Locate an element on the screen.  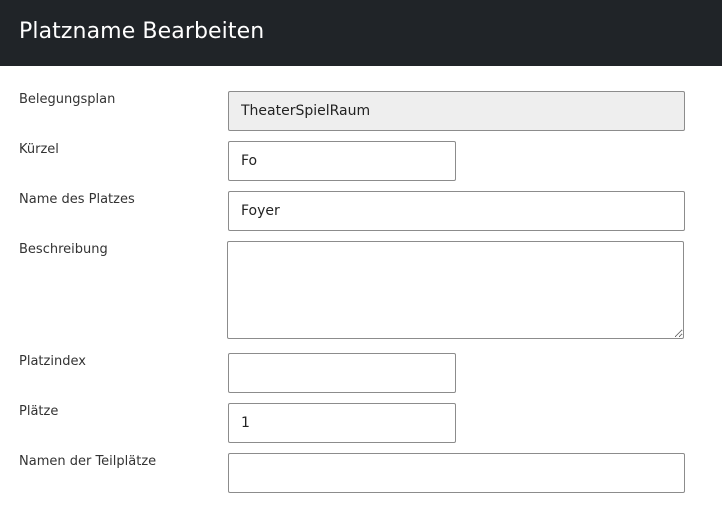
beschreibung-label: Beschreibung is located at coordinates (63, 249).